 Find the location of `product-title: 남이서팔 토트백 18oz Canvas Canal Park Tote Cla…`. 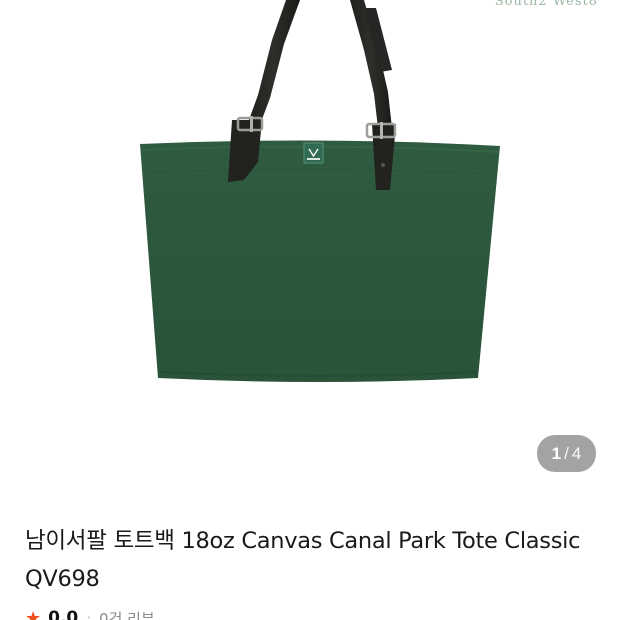

product-title: 남이서팔 토트백 18oz Canvas Canal Park Tote Cla… is located at coordinates (303, 560).